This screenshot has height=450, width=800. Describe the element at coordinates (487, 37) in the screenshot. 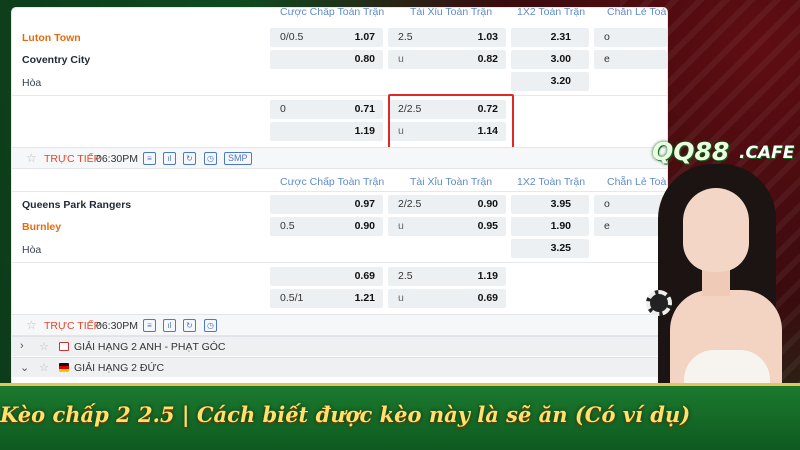

I see `ou-odds: 1.03` at that location.